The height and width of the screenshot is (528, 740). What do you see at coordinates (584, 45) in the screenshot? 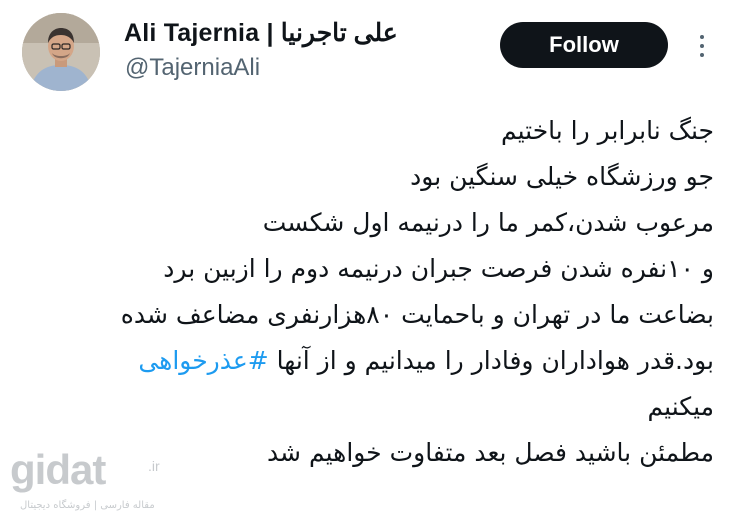
I see `follow-button: Follow` at bounding box center [584, 45].